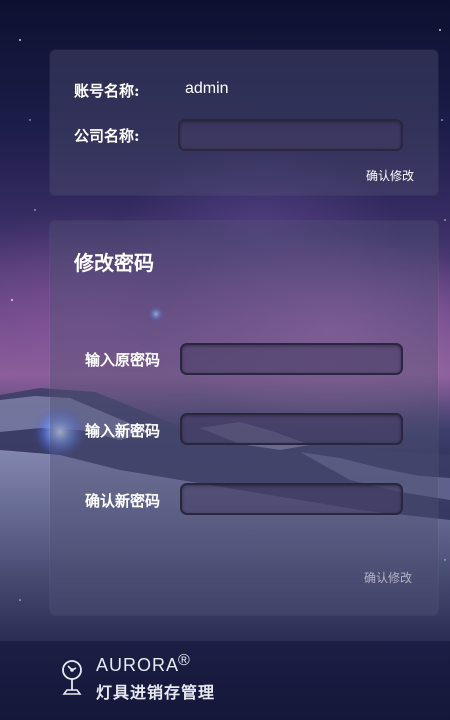 This screenshot has width=450, height=720. Describe the element at coordinates (138, 665) in the screenshot. I see `brand-name: AURORA` at that location.